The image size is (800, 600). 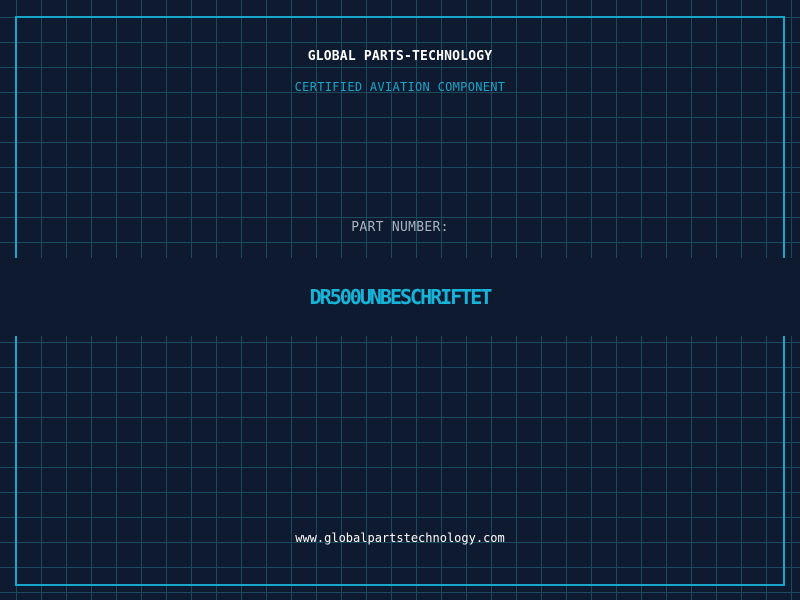 I want to click on brand-tagline: CERTIFIED AVIATION COMPONENT, so click(x=400, y=87).